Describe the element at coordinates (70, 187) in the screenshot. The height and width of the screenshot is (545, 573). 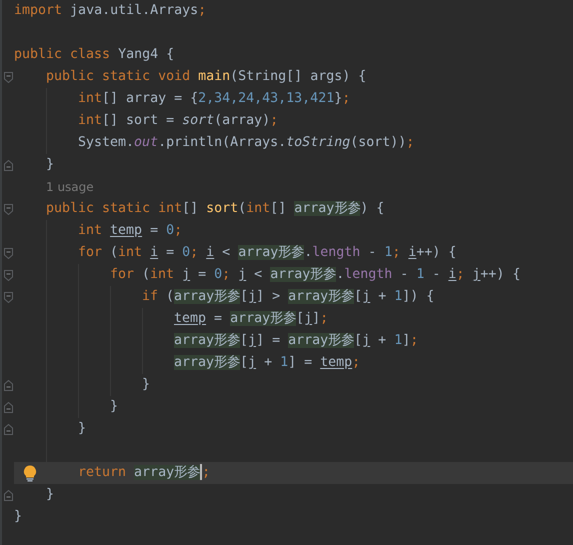
I see `usage-hint: 1 usage` at that location.